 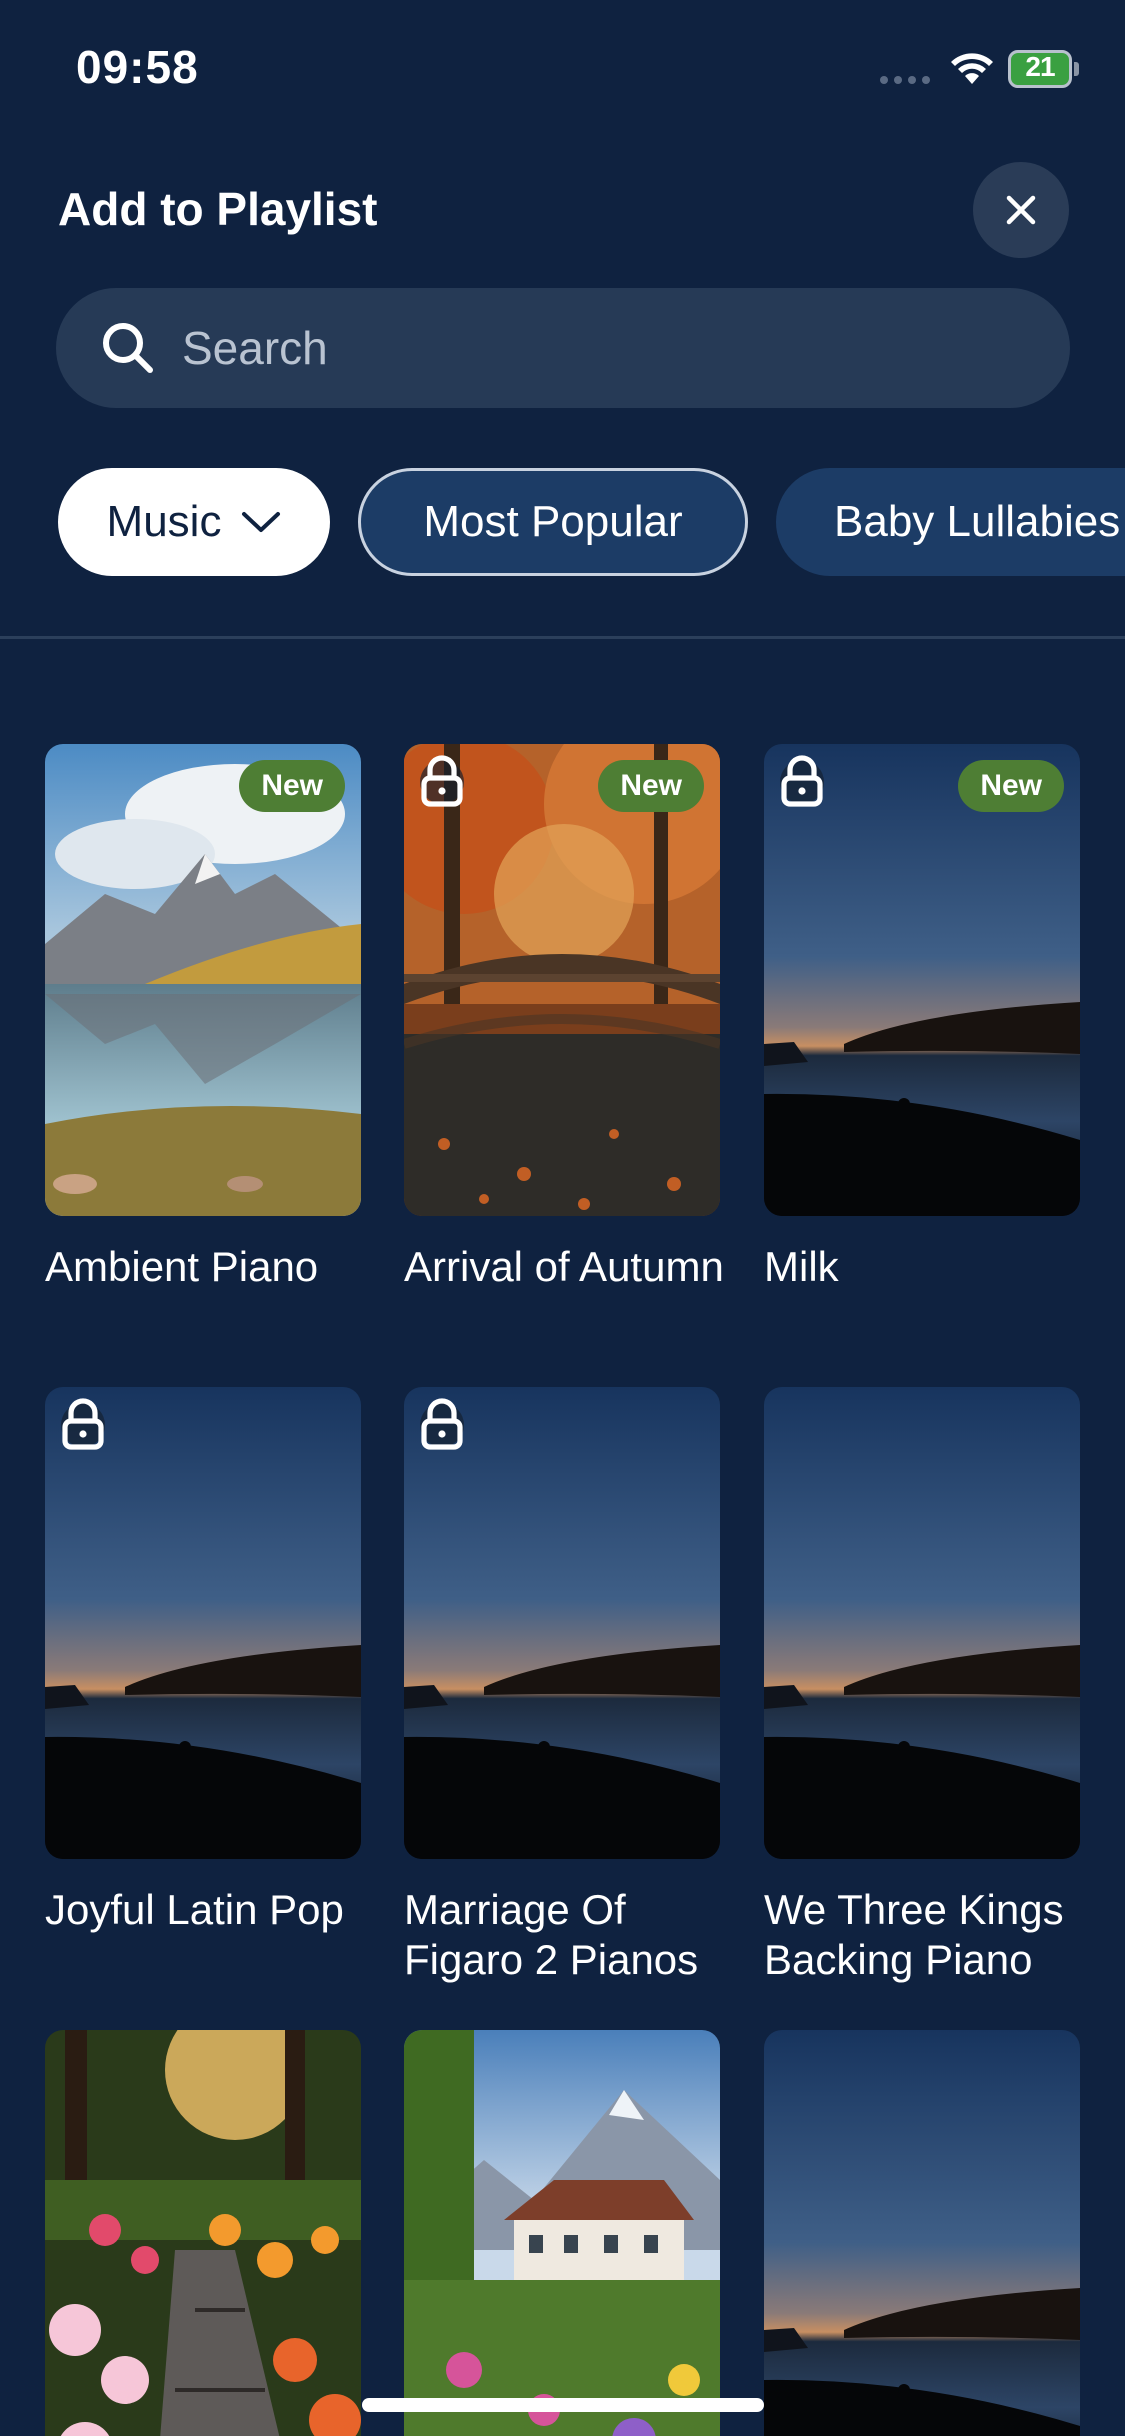 I want to click on playlist-card-title: Marriage Of Figaro 2 Pianos, so click(x=551, y=1934).